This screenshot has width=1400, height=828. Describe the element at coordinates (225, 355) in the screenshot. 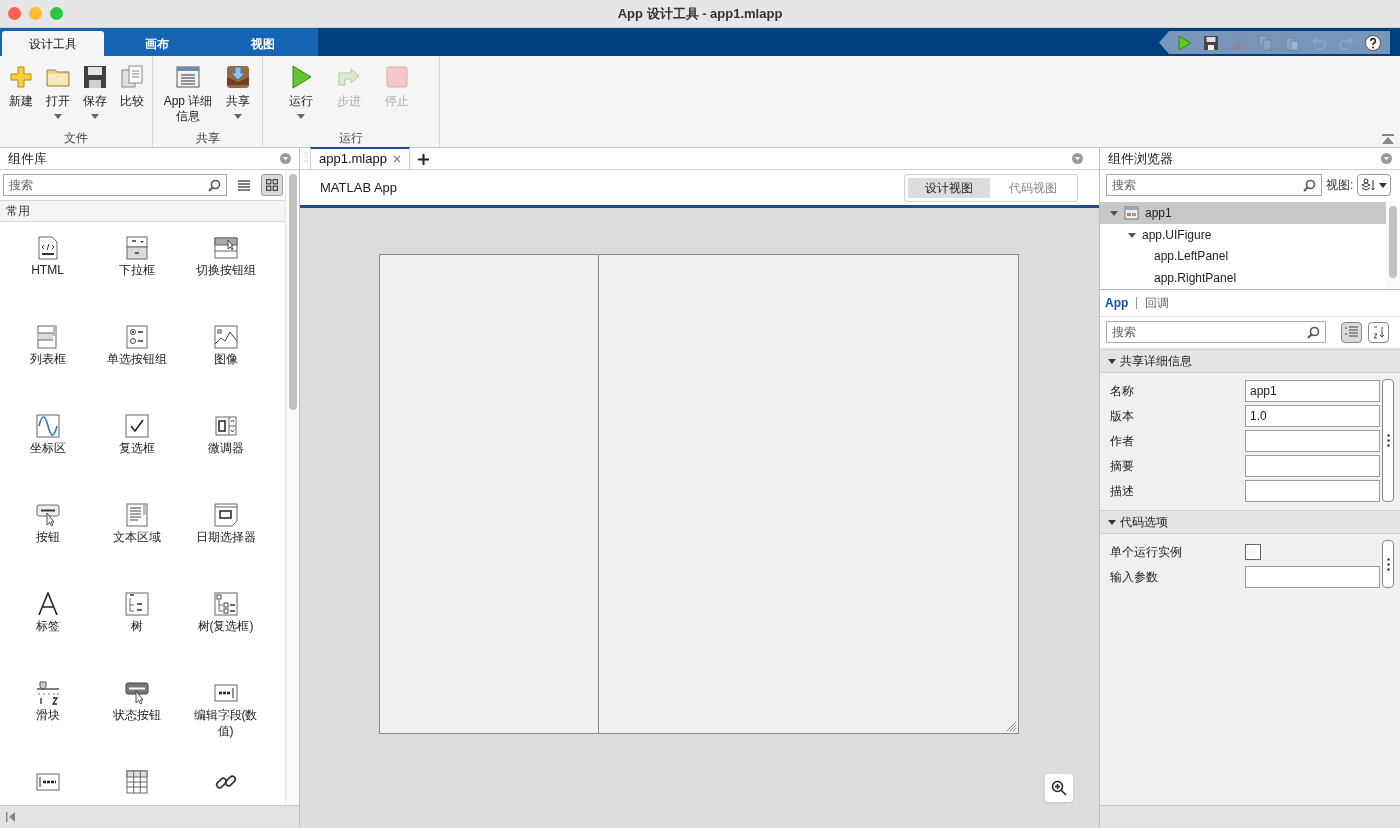

I see `component-item: 图像` at that location.